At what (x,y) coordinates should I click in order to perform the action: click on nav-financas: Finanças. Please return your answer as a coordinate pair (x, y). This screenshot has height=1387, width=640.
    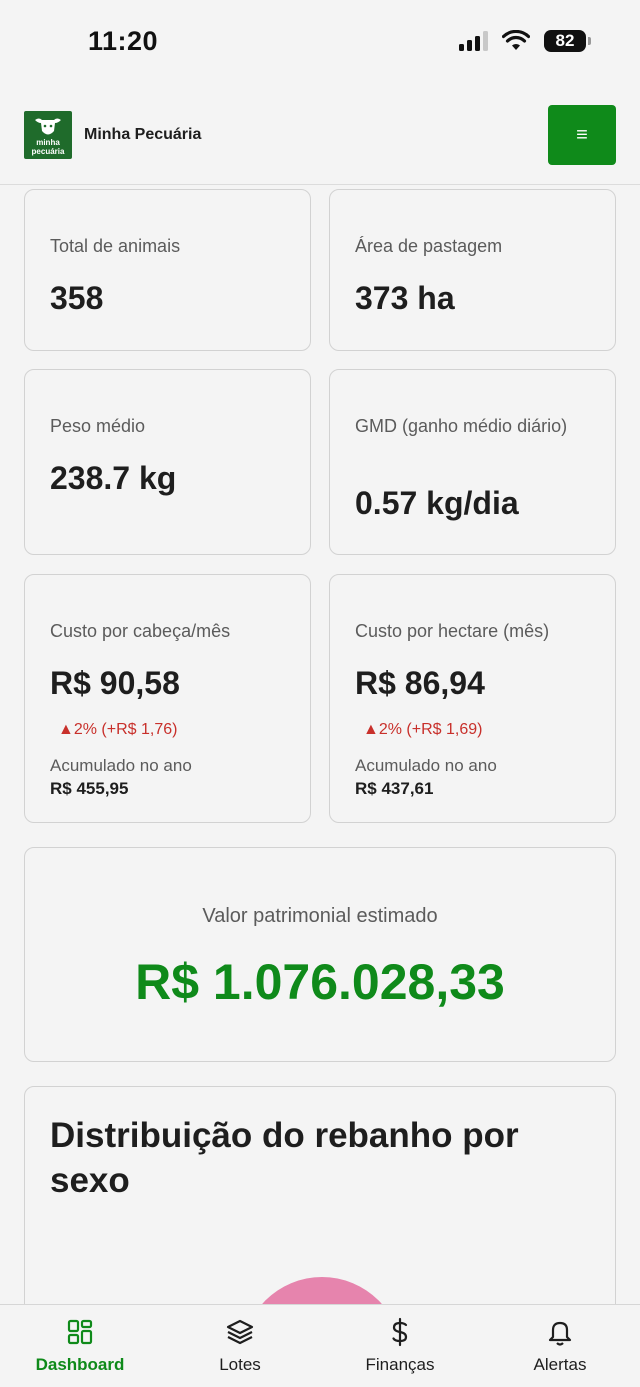
    Looking at the image, I should click on (400, 1346).